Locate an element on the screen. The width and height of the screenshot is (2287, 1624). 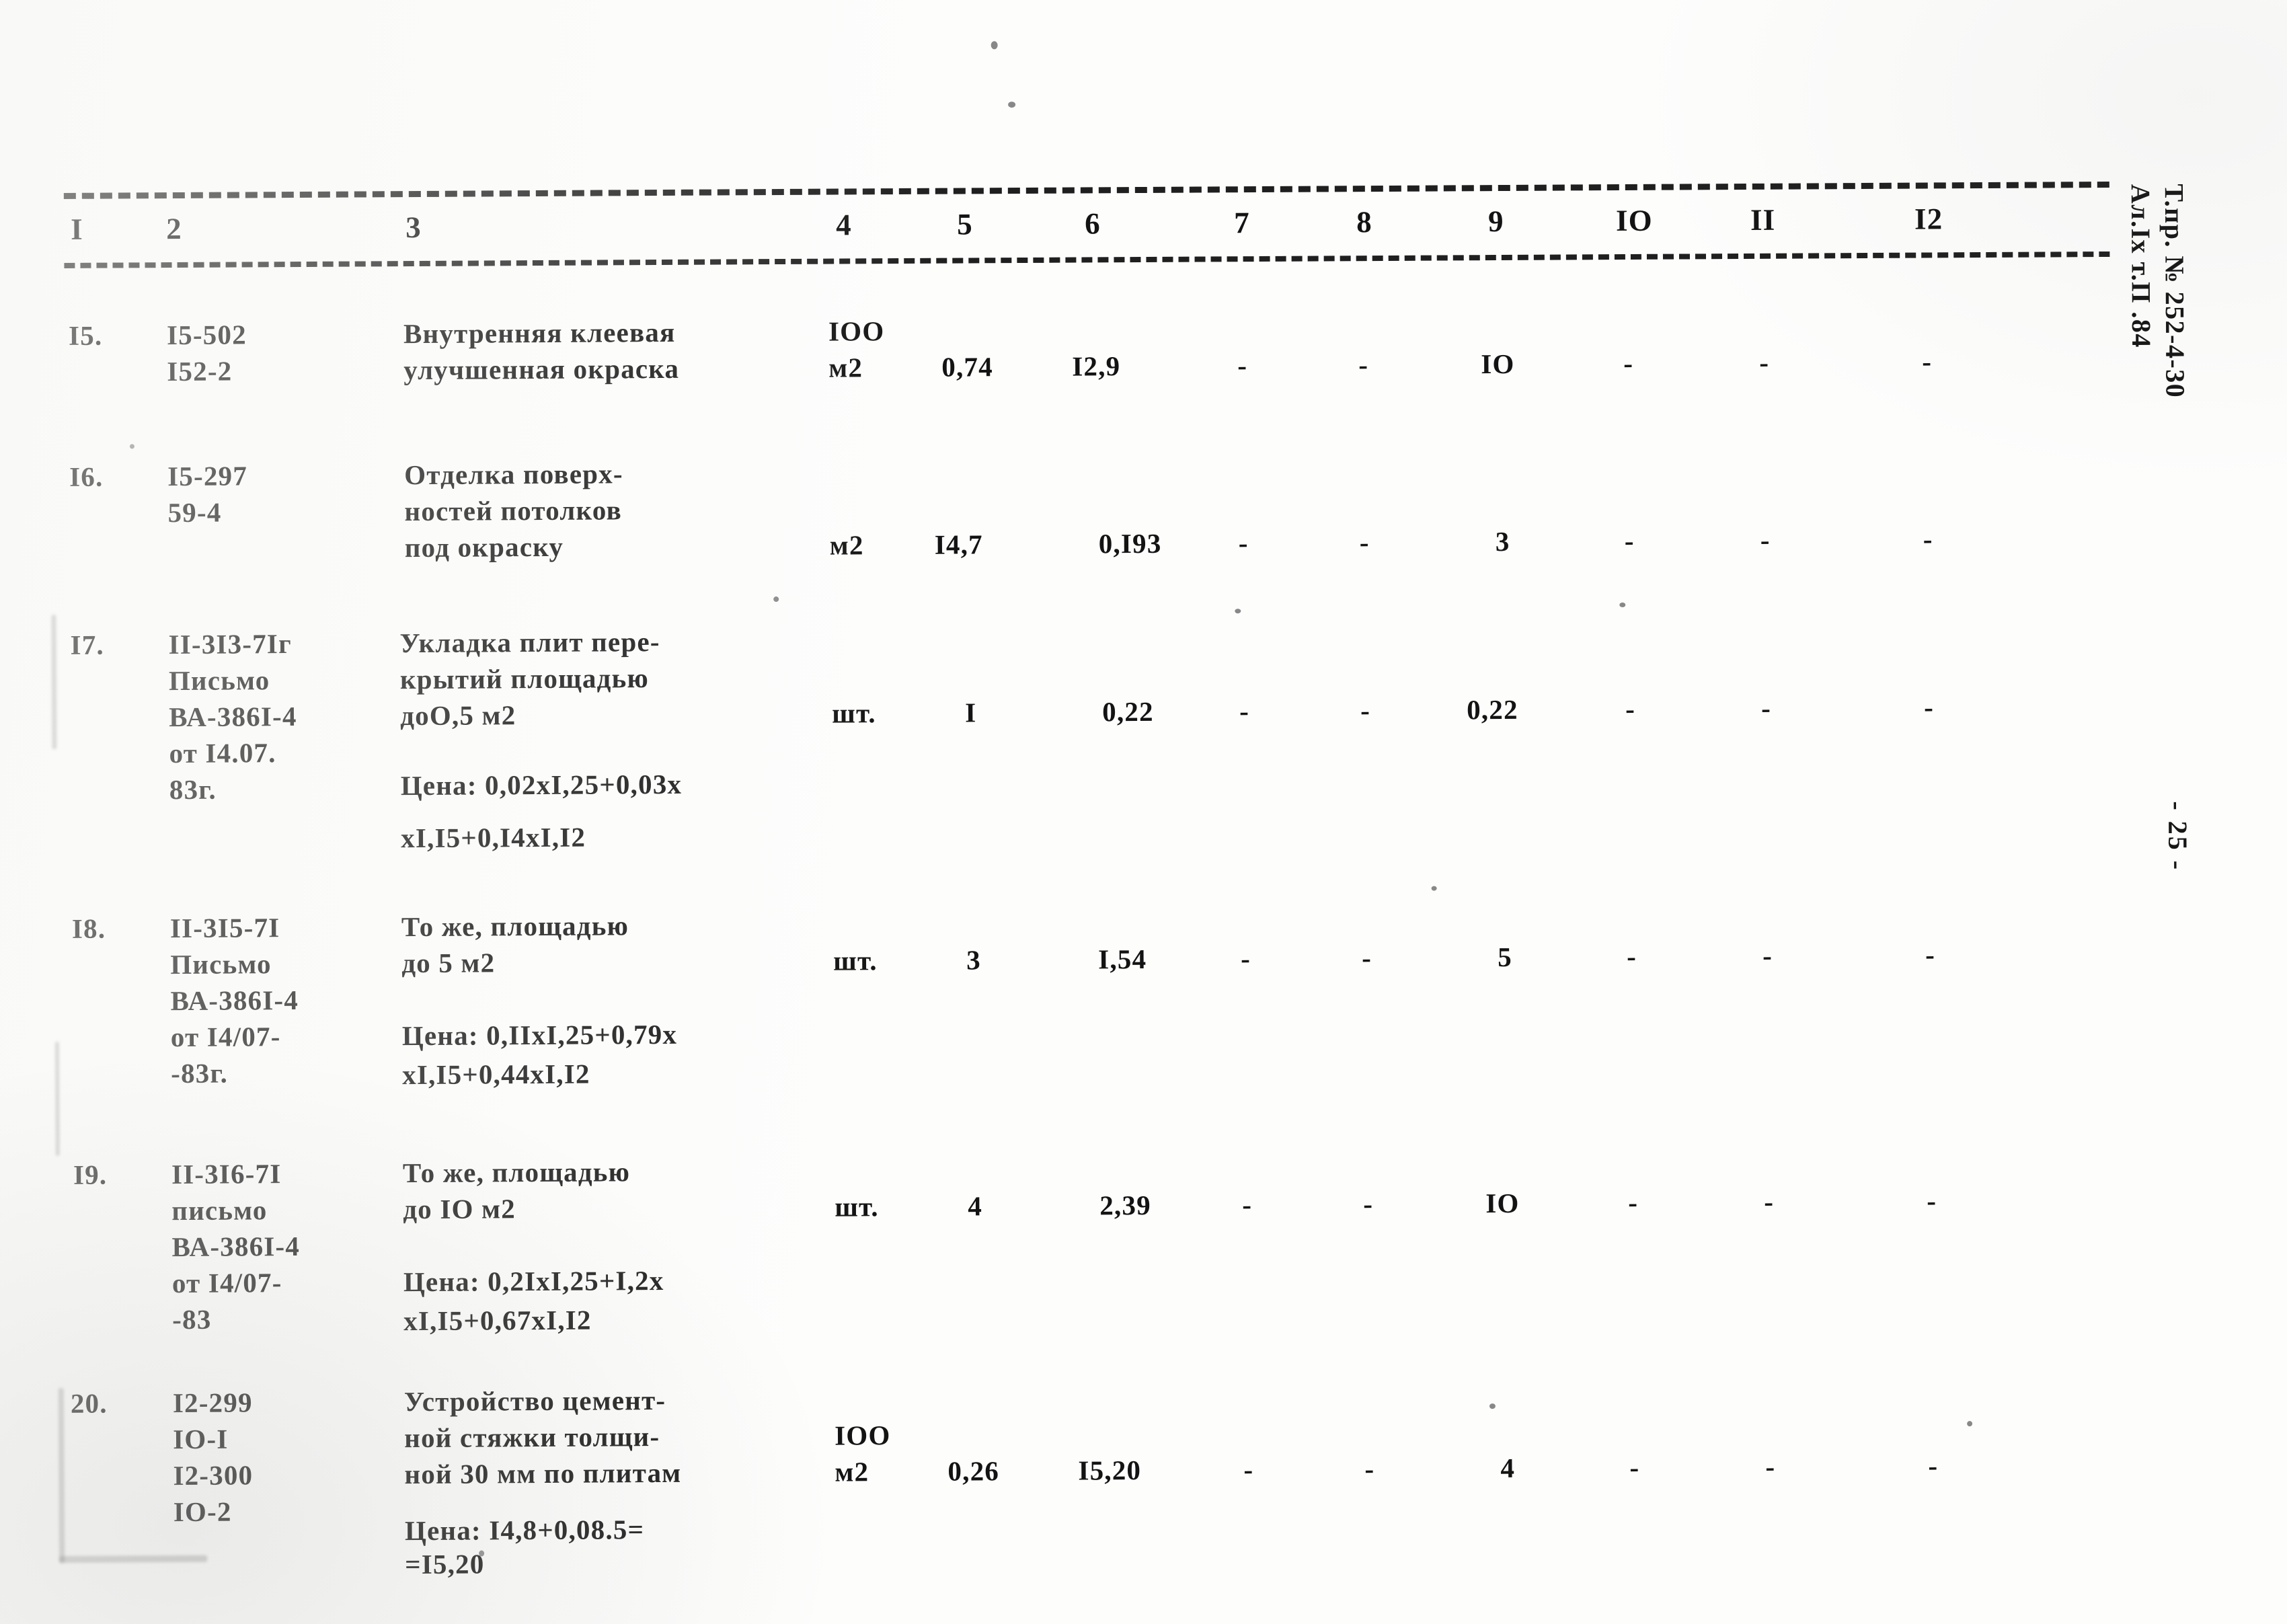
row-code-line: IO-I is located at coordinates (201, 1439).